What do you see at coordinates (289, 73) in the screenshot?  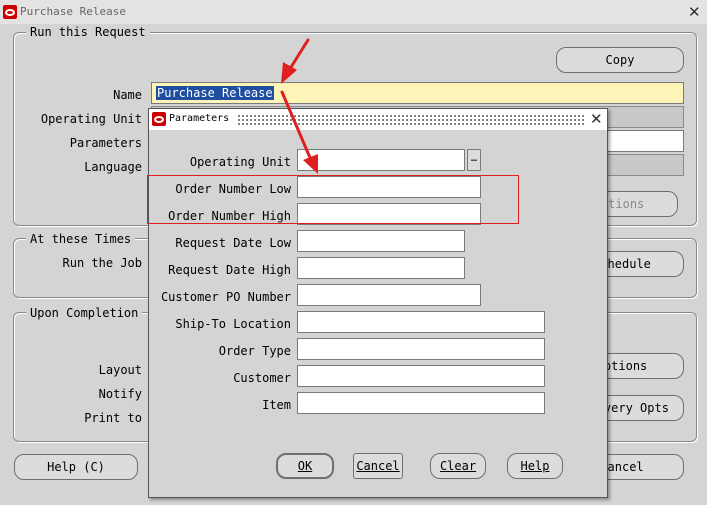 I see `arrow-to-name-head` at bounding box center [289, 73].